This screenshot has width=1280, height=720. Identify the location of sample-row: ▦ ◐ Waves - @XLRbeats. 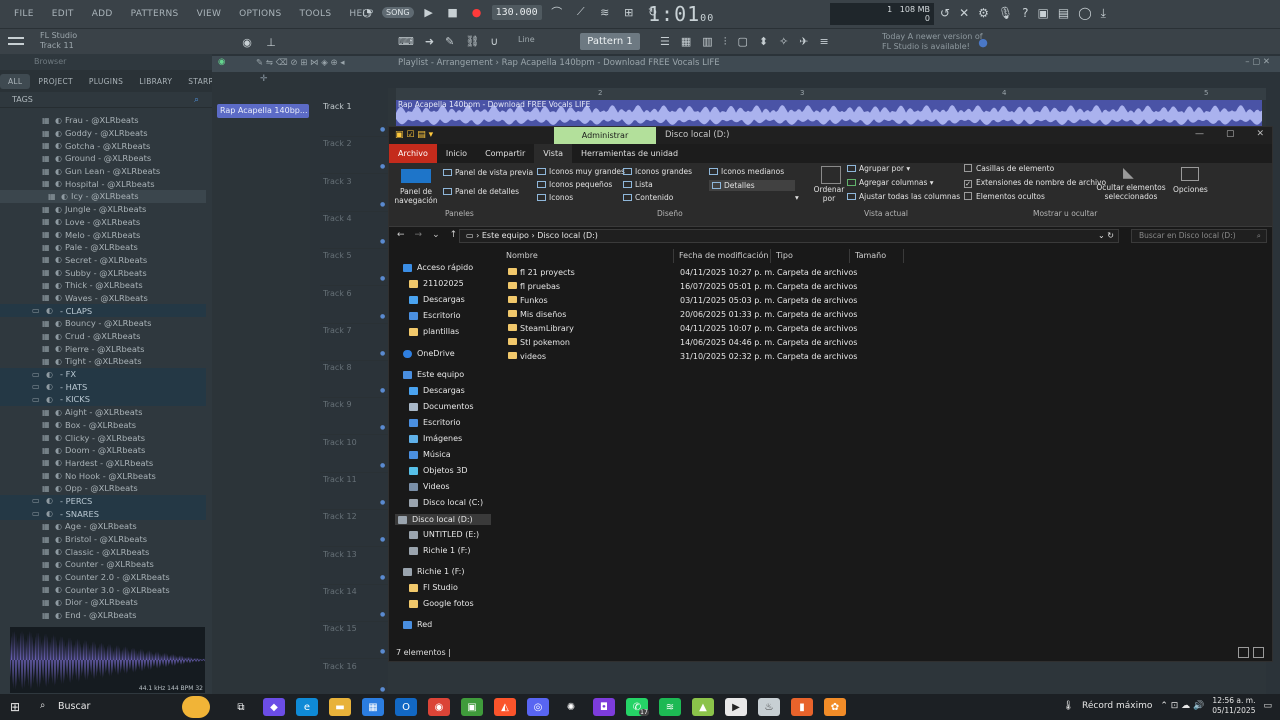
(103, 298).